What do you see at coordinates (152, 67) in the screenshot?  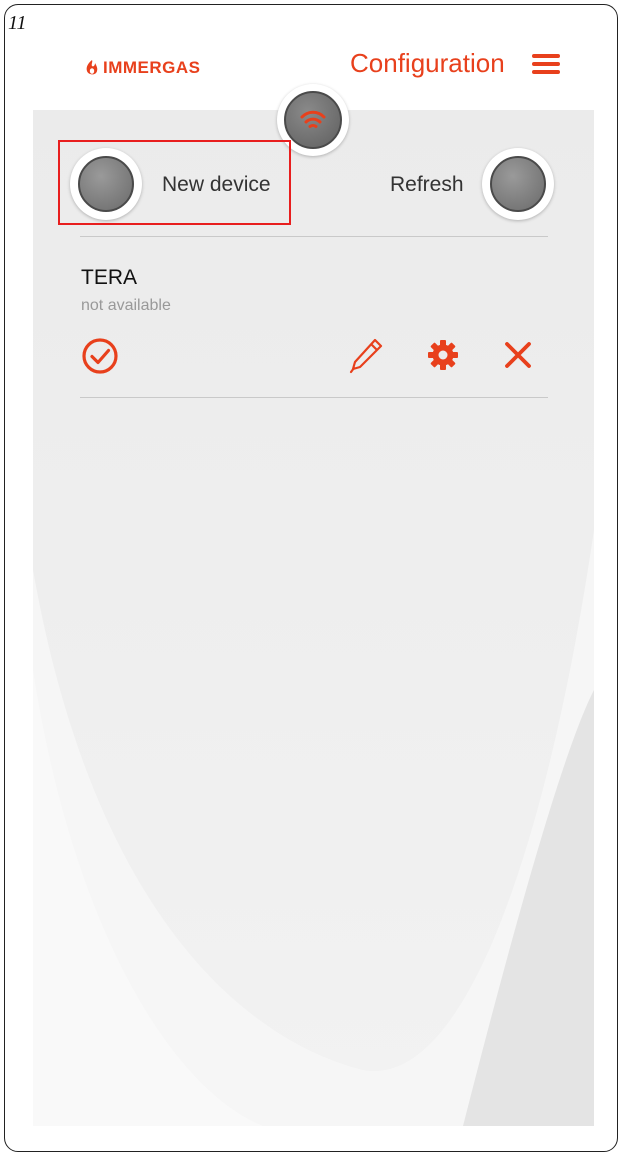 I see `brand-name: IMMERGAS` at bounding box center [152, 67].